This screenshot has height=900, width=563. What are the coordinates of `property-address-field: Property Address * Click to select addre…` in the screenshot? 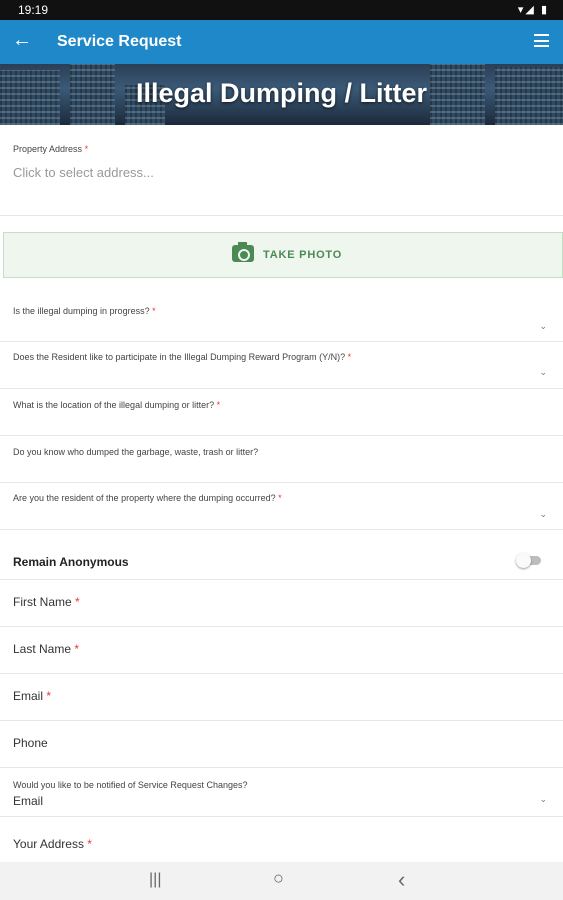 It's located at (281, 170).